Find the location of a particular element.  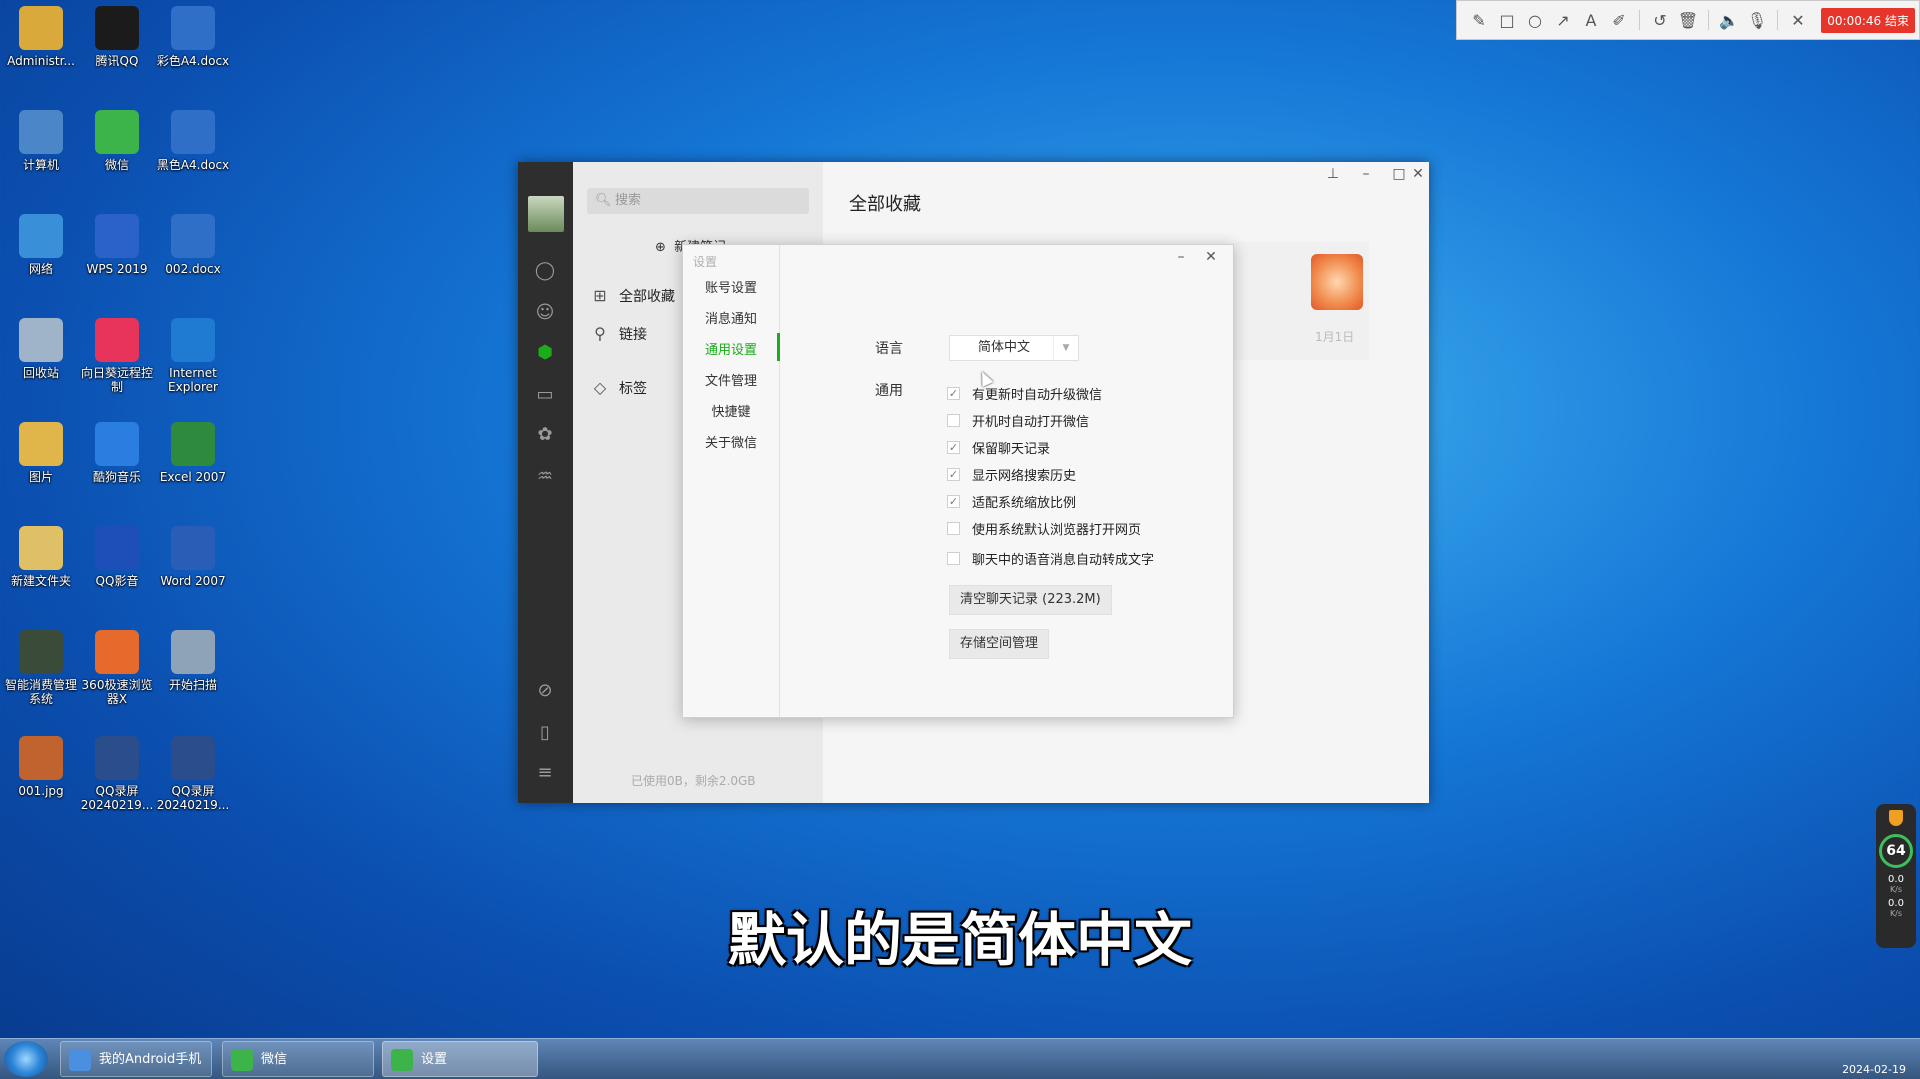

setting-checkbox-row: ✓ 保留聊天记录 is located at coordinates (998, 447).